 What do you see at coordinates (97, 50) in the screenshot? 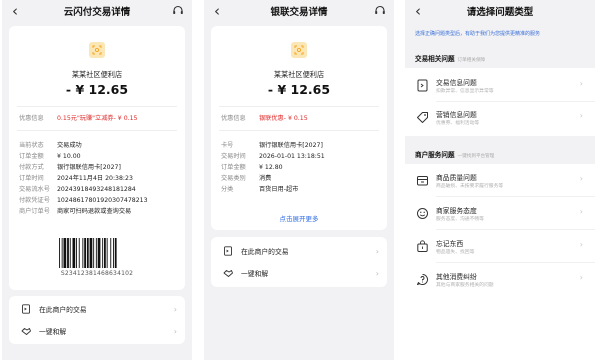
I see `merchant-icon` at bounding box center [97, 50].